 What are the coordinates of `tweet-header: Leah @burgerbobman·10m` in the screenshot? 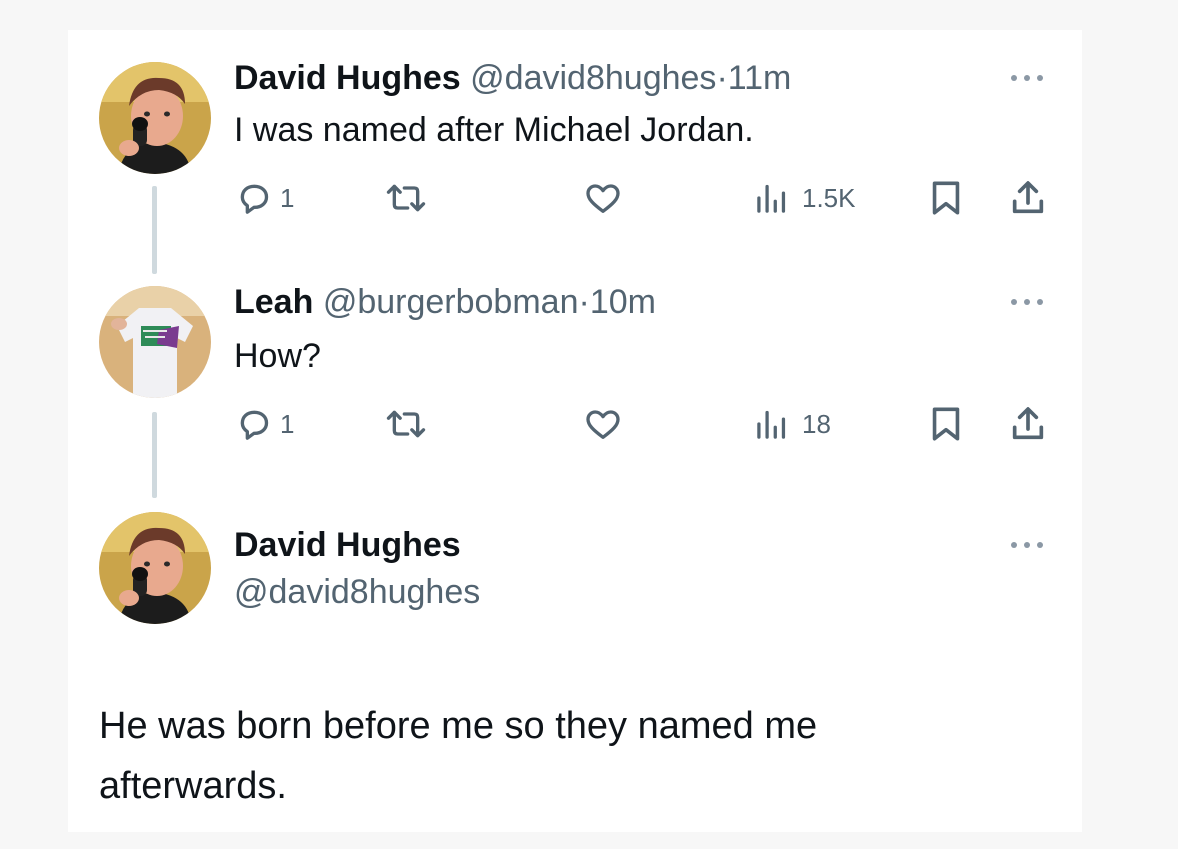 It's located at (445, 302).